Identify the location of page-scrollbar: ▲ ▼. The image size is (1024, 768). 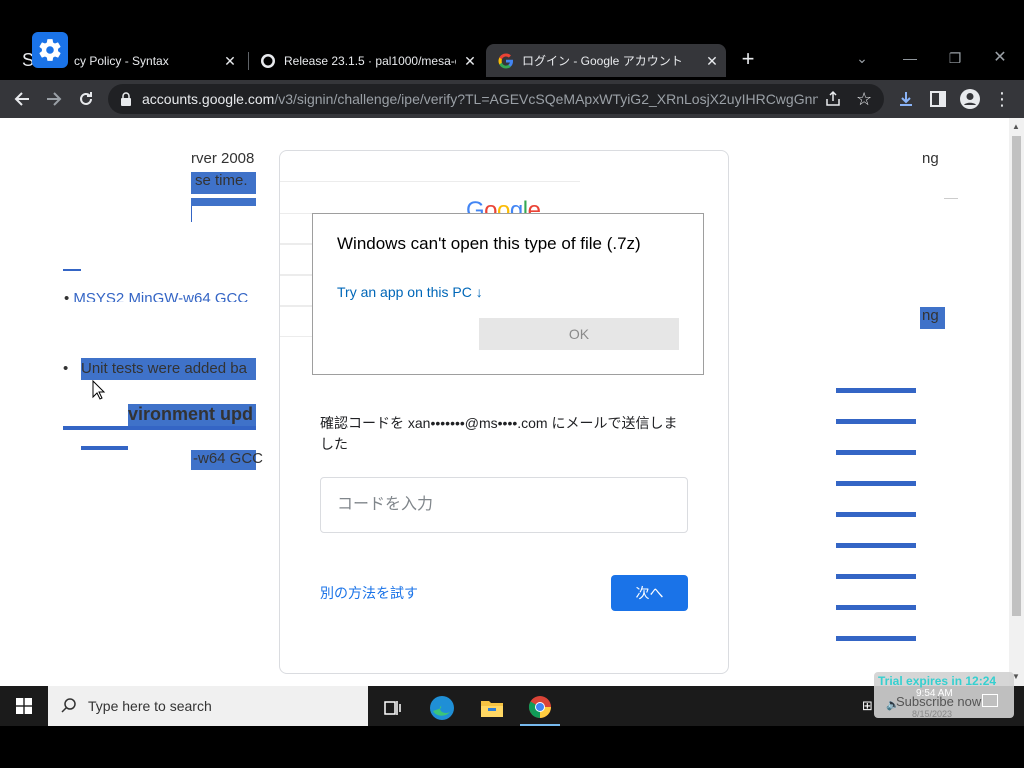
(1016, 402).